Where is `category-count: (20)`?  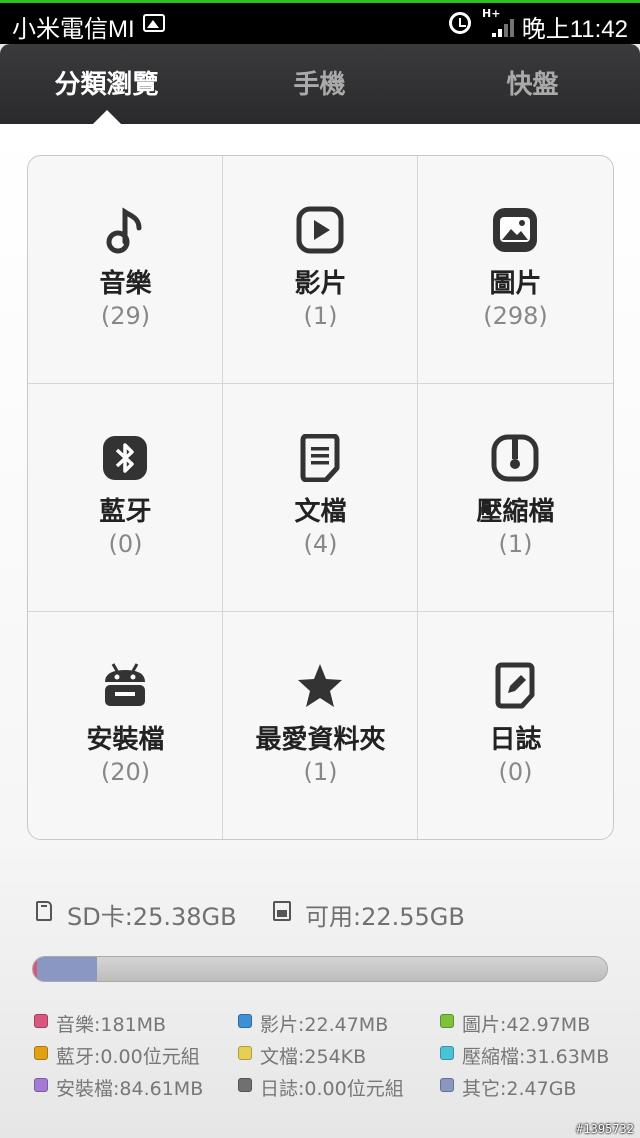
category-count: (20) is located at coordinates (125, 772).